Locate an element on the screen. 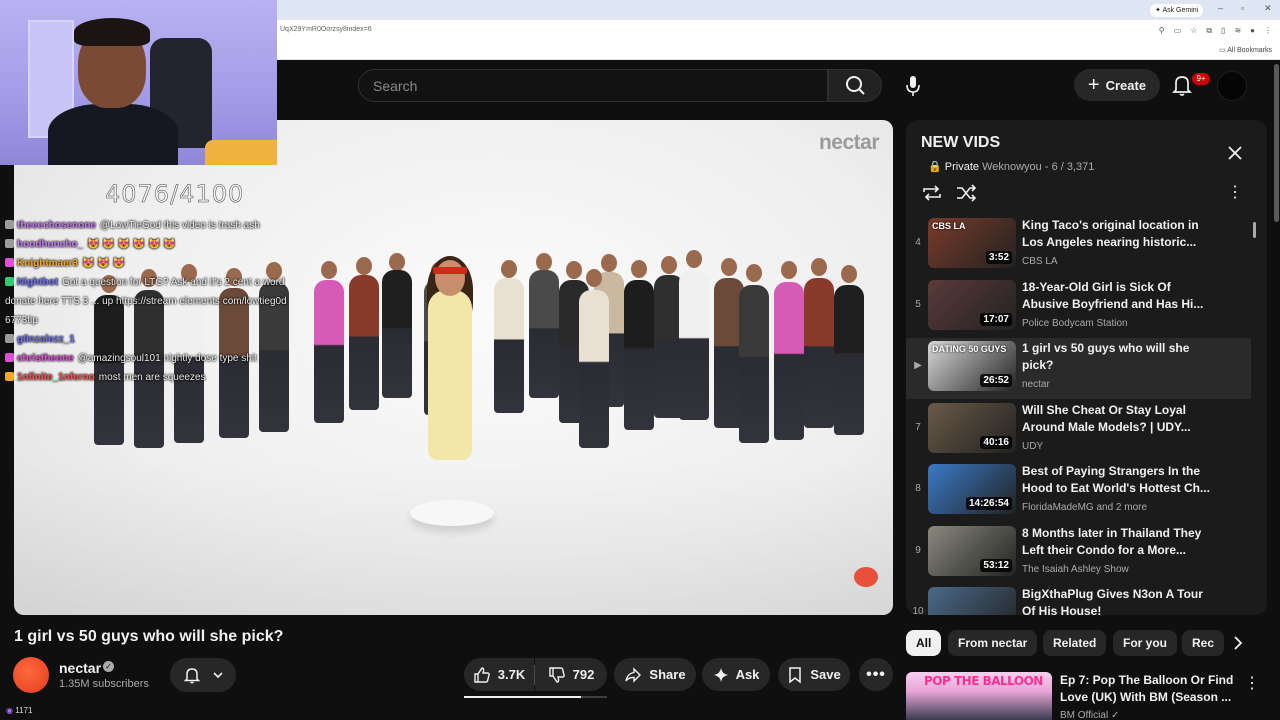  chat-username: theeechosenone is located at coordinates (56, 225).